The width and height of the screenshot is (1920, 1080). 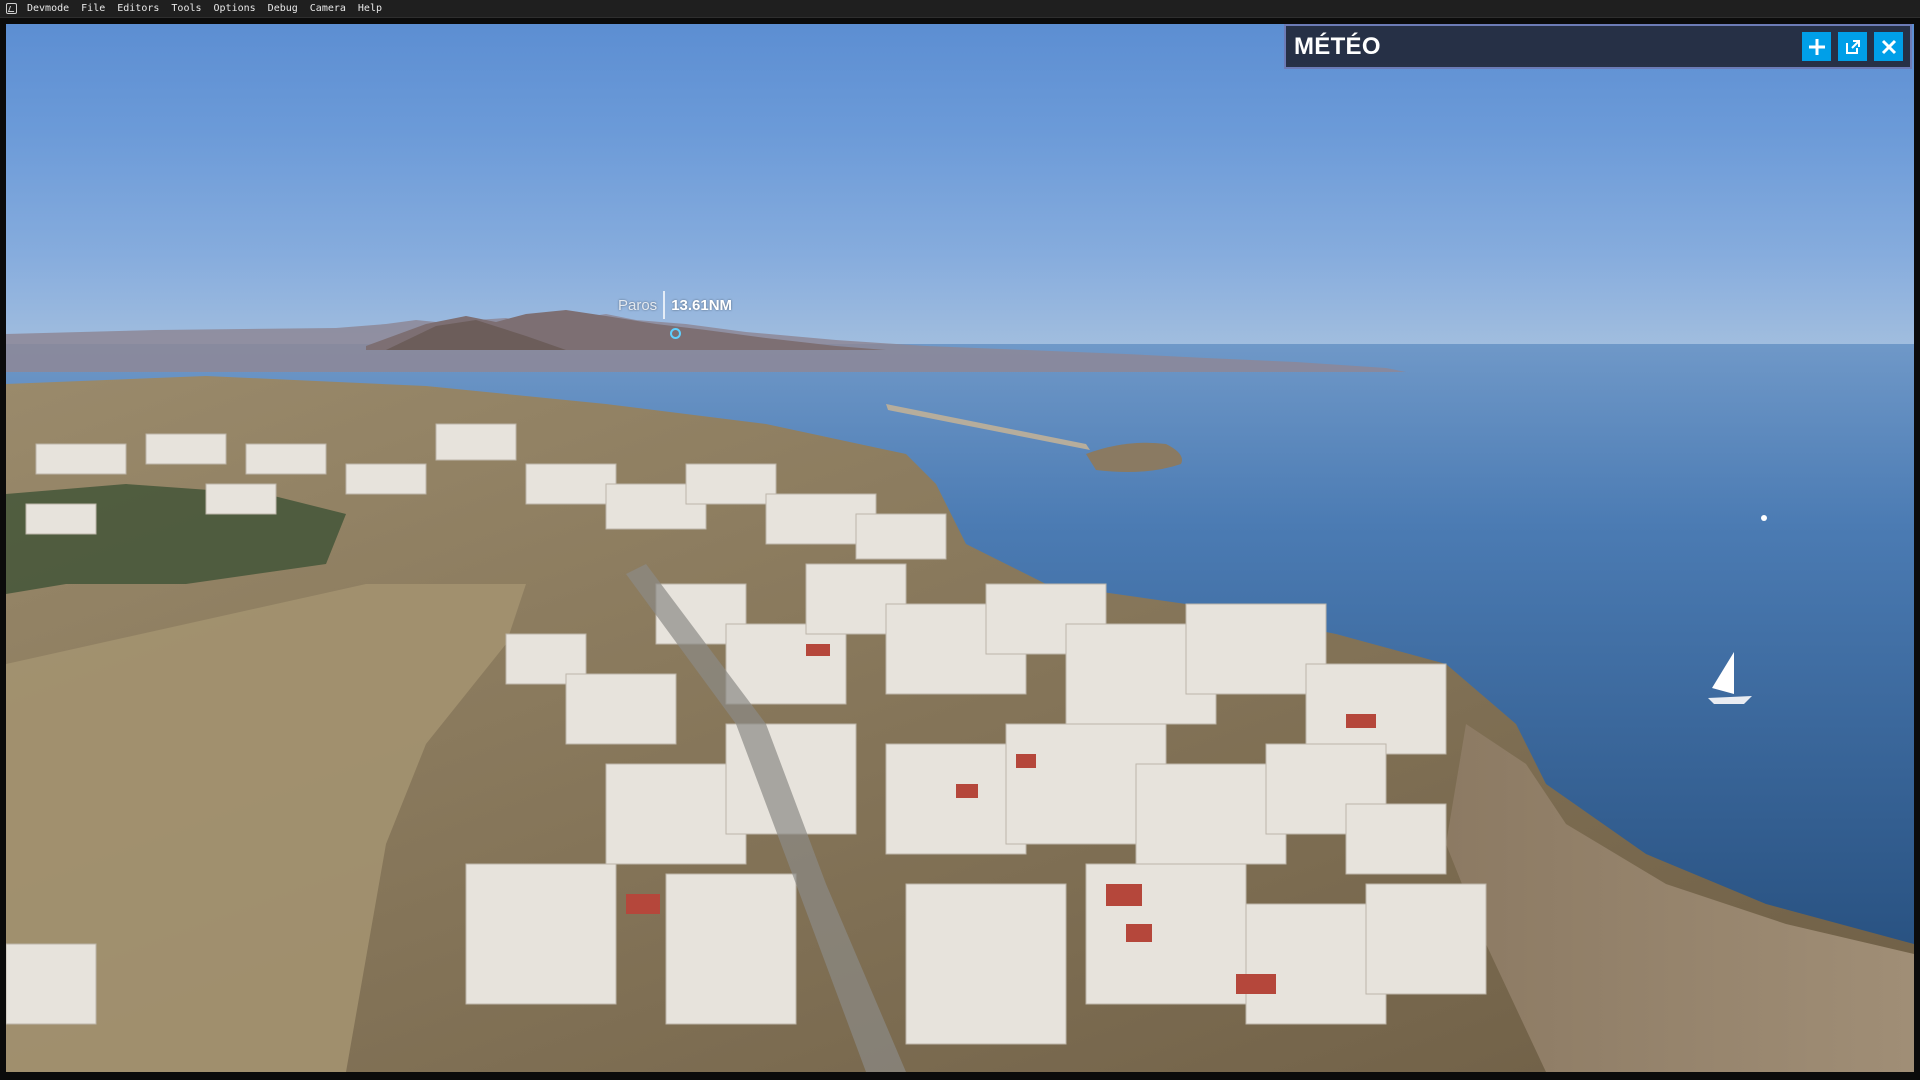 What do you see at coordinates (675, 333) in the screenshot?
I see `waypoint-target-icon` at bounding box center [675, 333].